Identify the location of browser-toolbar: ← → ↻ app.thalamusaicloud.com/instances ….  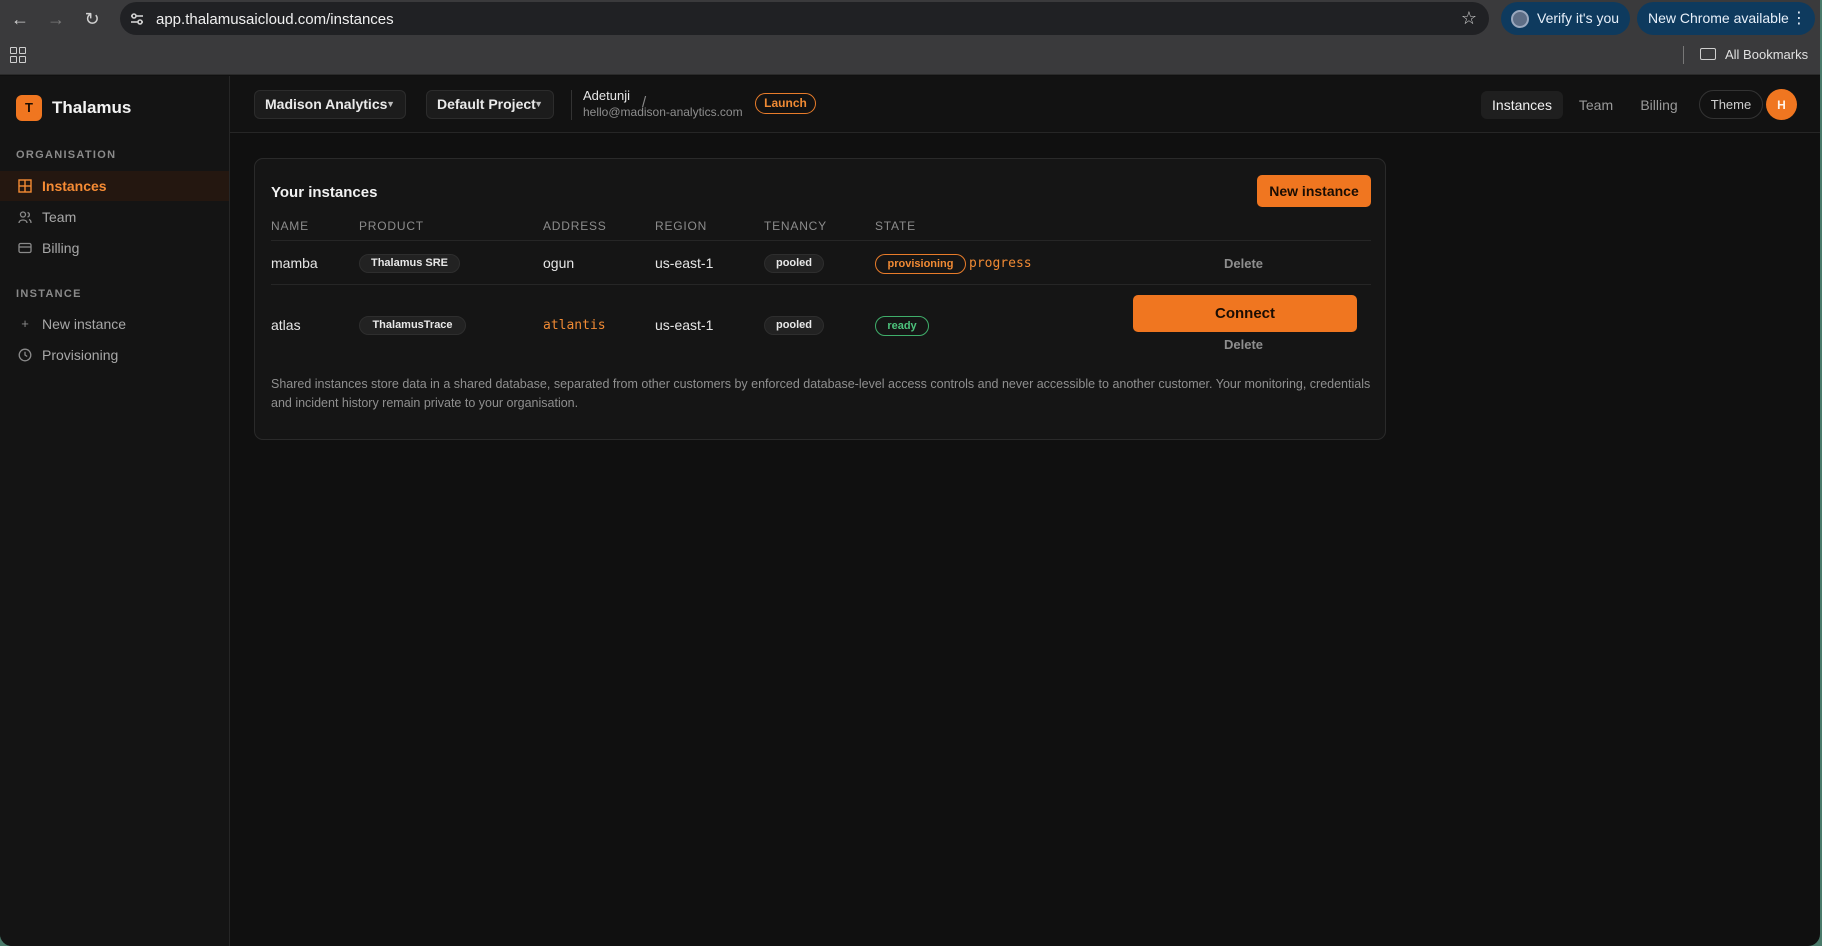
(910, 18).